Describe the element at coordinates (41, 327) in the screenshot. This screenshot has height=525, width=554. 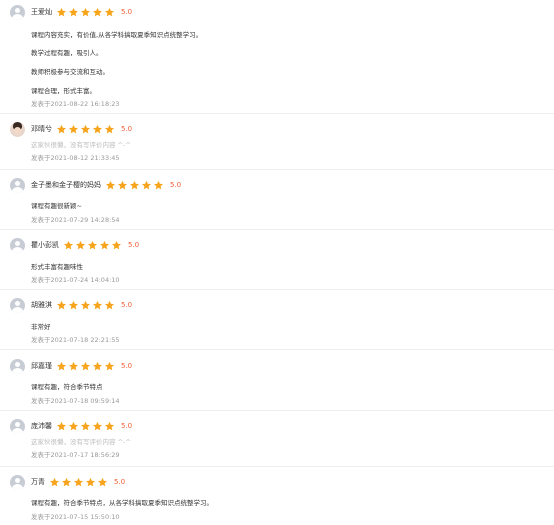
I see `review-text: 非常好` at that location.